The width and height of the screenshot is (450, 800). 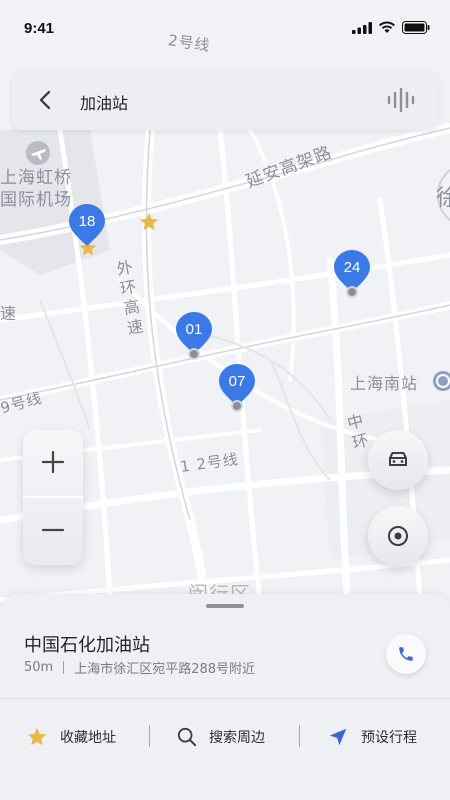 I want to click on gas-station-marker: 24, so click(x=352, y=275).